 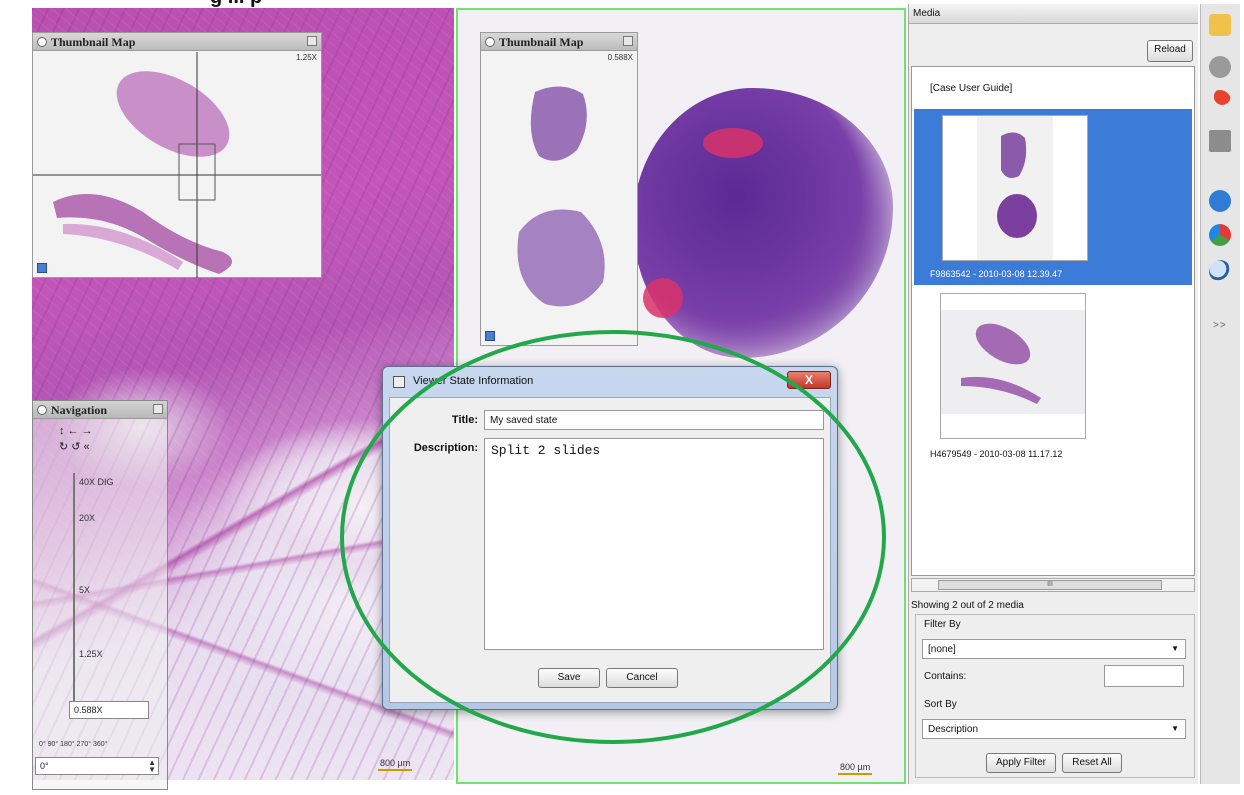 What do you see at coordinates (73, 744) in the screenshot?
I see `rotation-ticks: 0° 90° 180° 270° 360°` at bounding box center [73, 744].